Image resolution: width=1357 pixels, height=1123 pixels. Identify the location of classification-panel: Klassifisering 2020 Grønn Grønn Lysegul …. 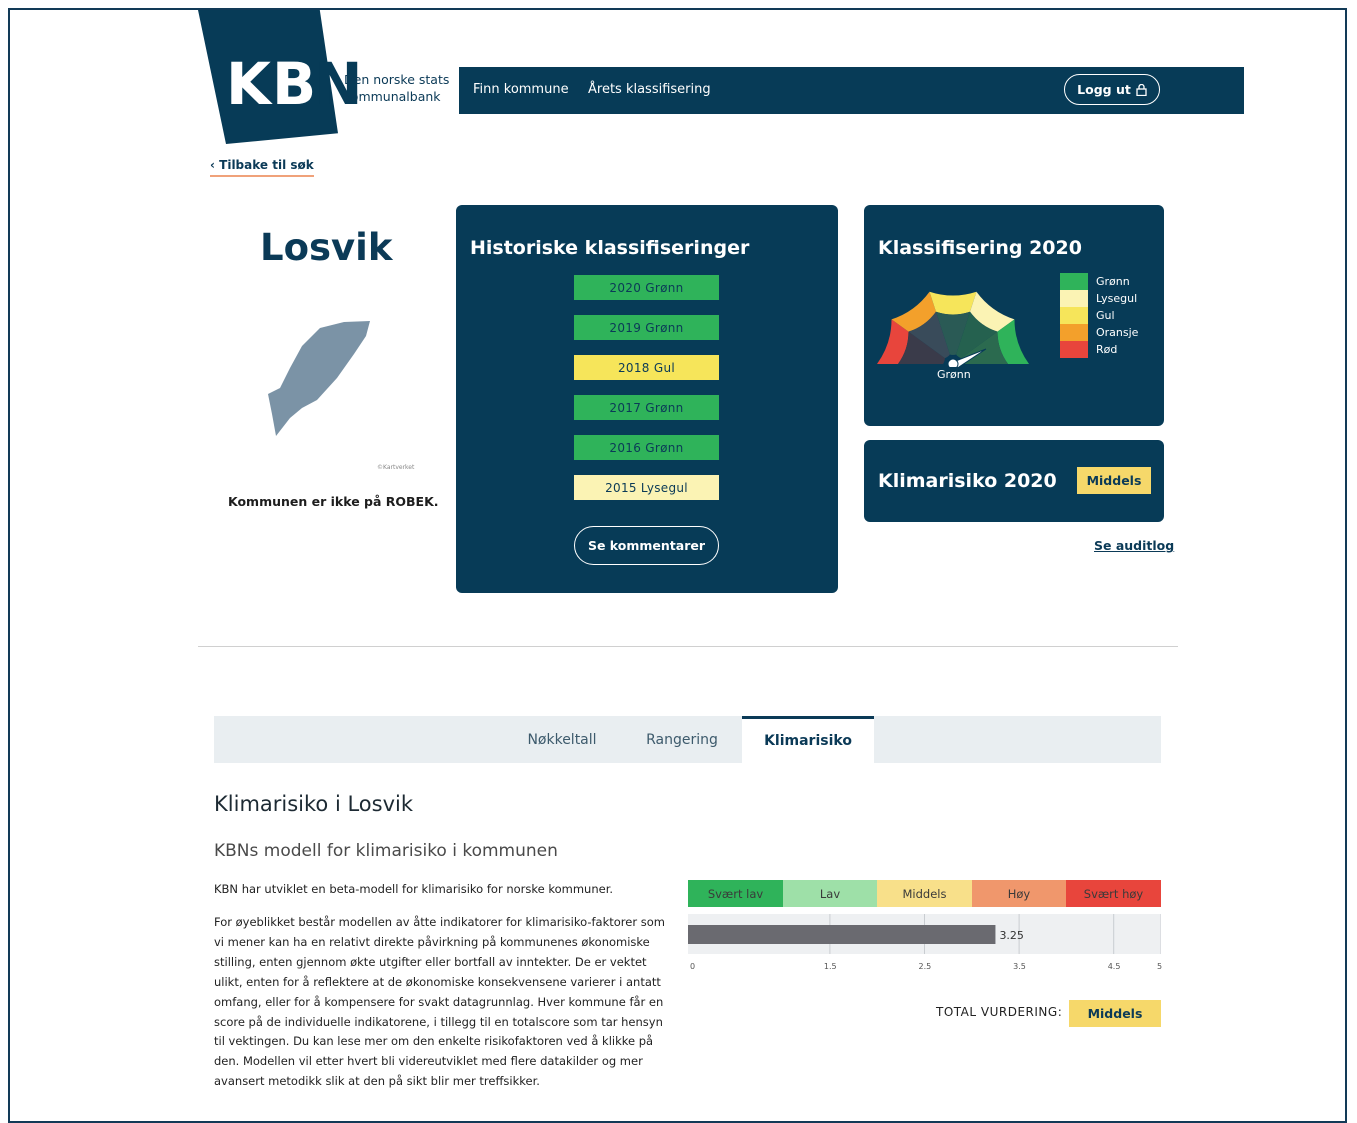
(1014, 315).